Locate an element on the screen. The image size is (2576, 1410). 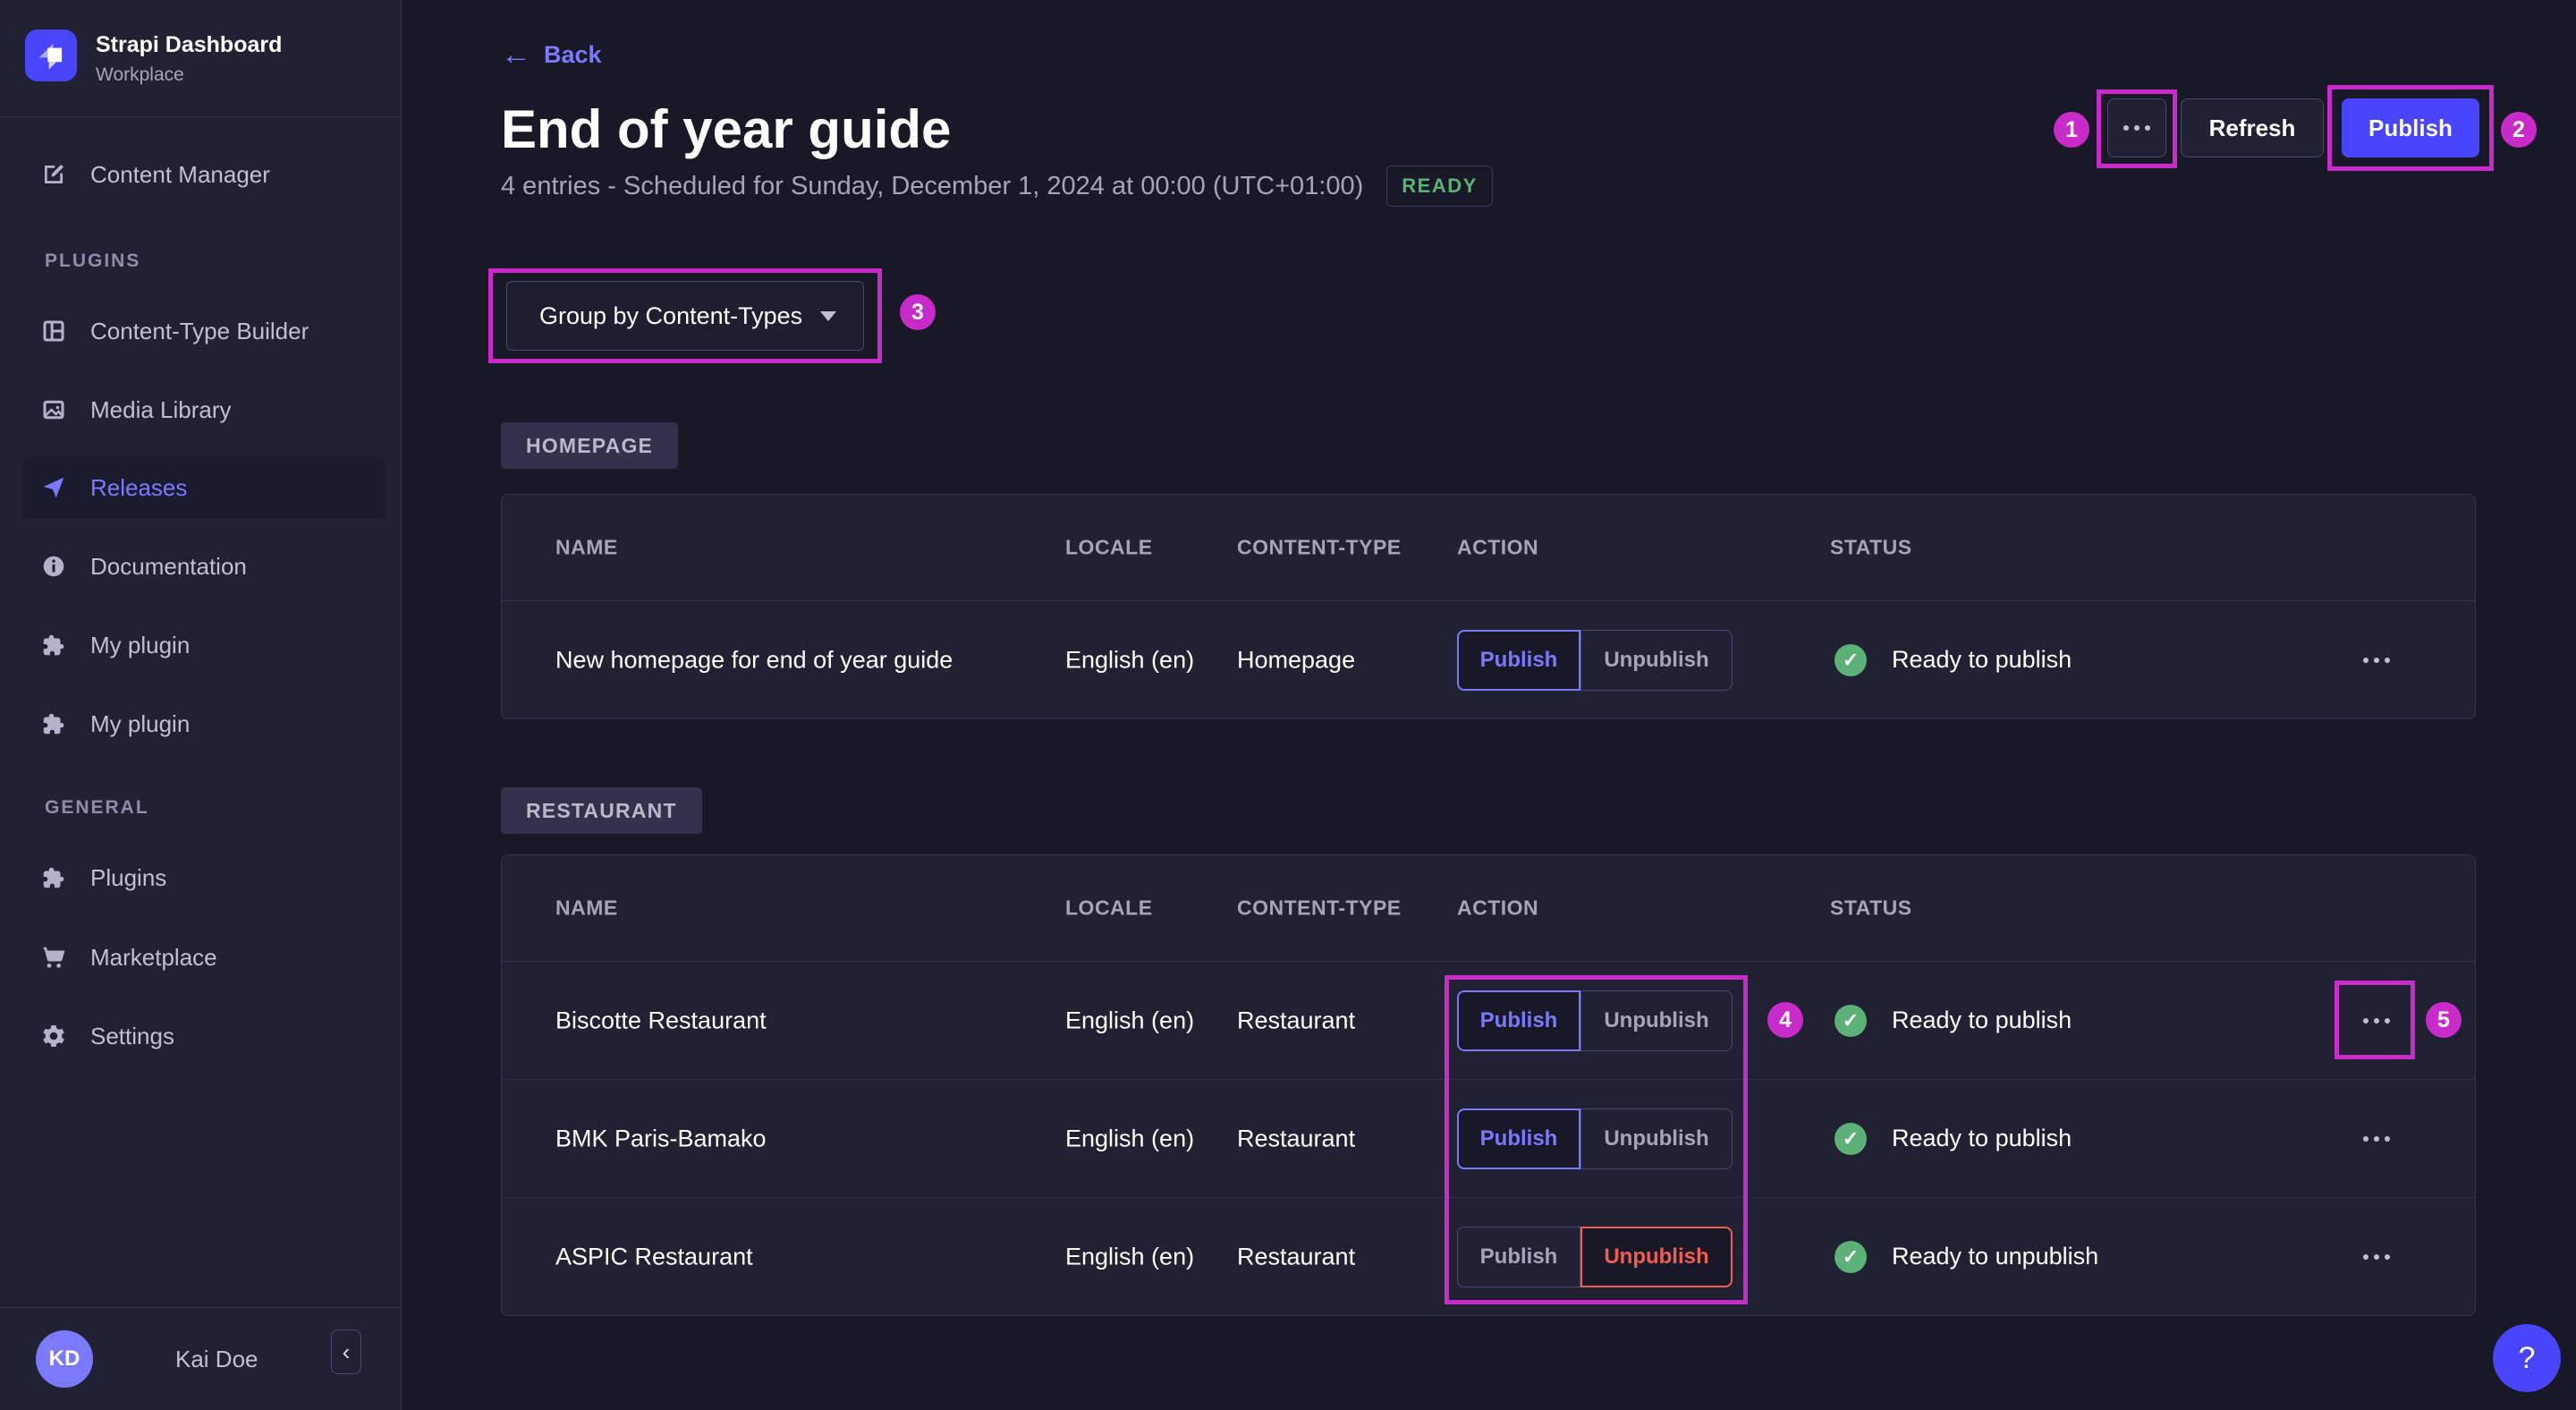
release-entry-content-type: Homepage is located at coordinates (1296, 660).